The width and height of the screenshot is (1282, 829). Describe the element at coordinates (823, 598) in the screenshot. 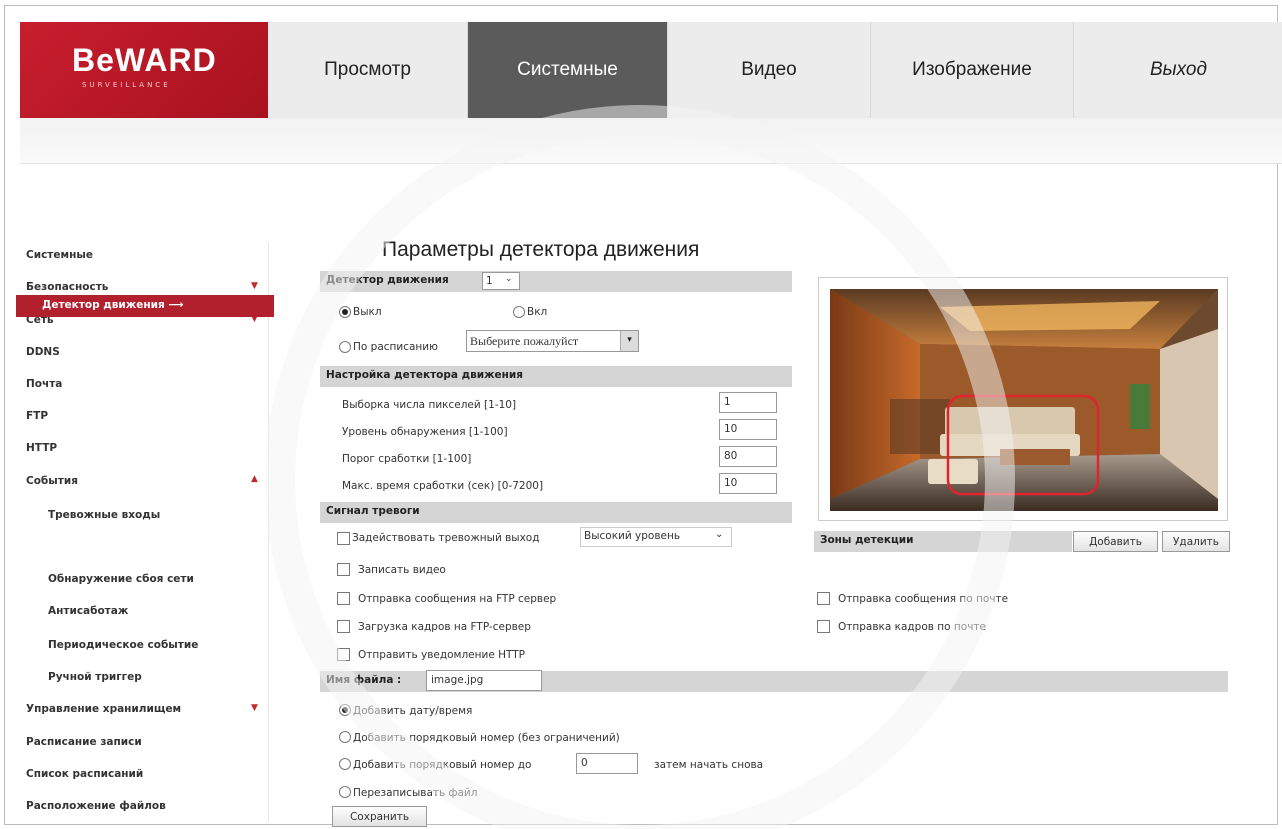

I see `mail-message-checkbox` at that location.